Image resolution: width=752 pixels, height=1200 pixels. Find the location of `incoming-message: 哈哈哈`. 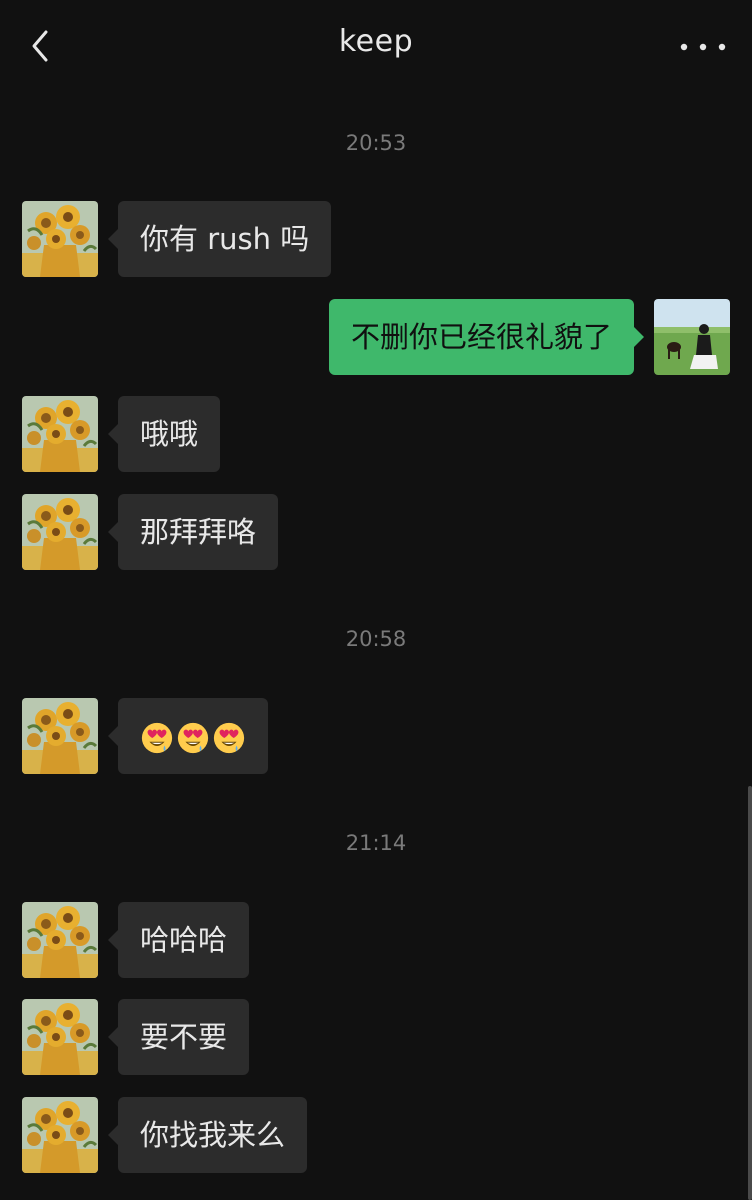

incoming-message: 哈哈哈 is located at coordinates (178, 940).